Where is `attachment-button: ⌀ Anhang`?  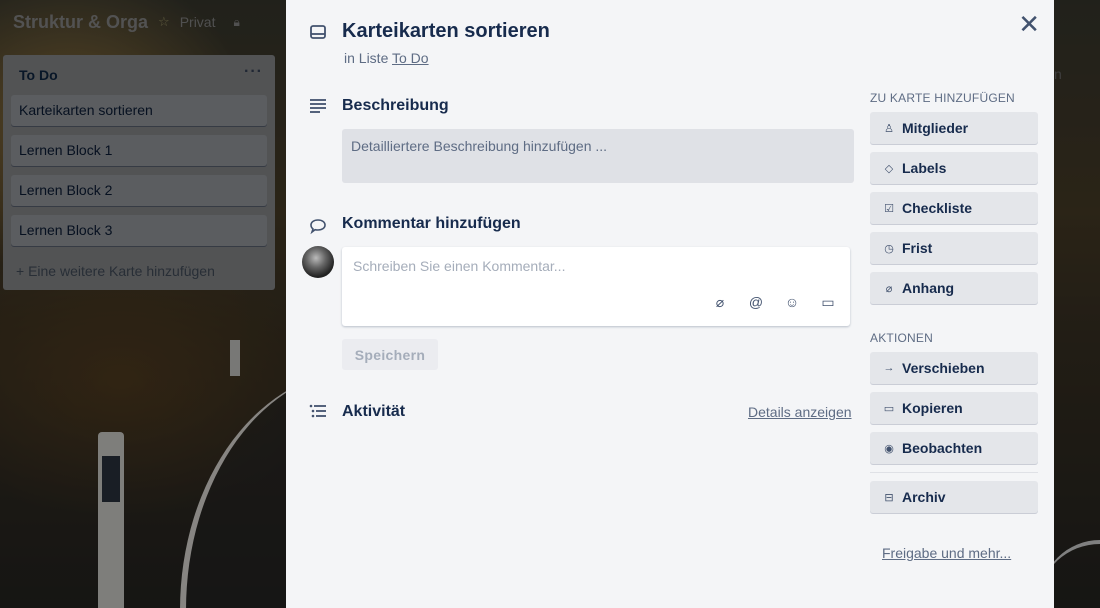 attachment-button: ⌀ Anhang is located at coordinates (954, 288).